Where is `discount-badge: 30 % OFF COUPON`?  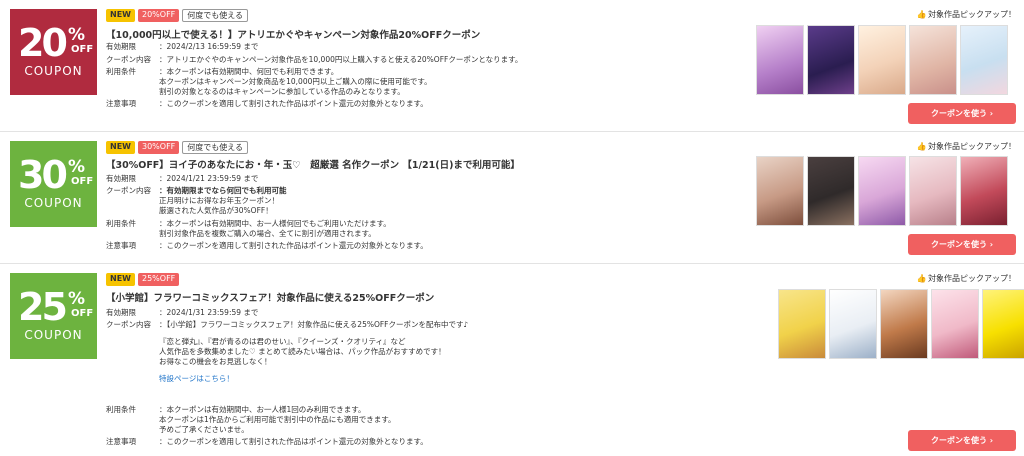 discount-badge: 30 % OFF COUPON is located at coordinates (53, 184).